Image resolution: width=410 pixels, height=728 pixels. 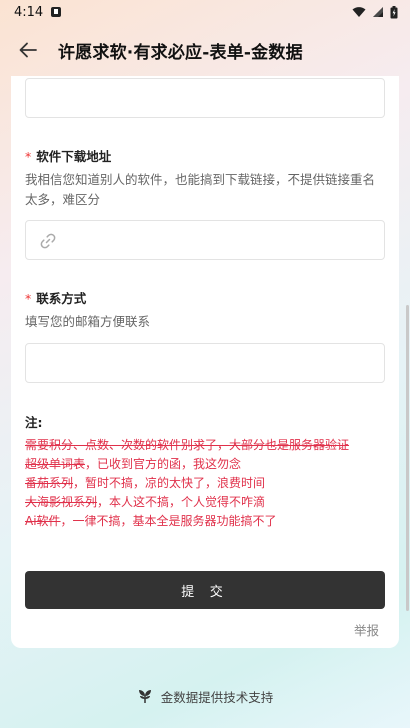 I want to click on footer: 金数据提供技术支持, so click(x=205, y=696).